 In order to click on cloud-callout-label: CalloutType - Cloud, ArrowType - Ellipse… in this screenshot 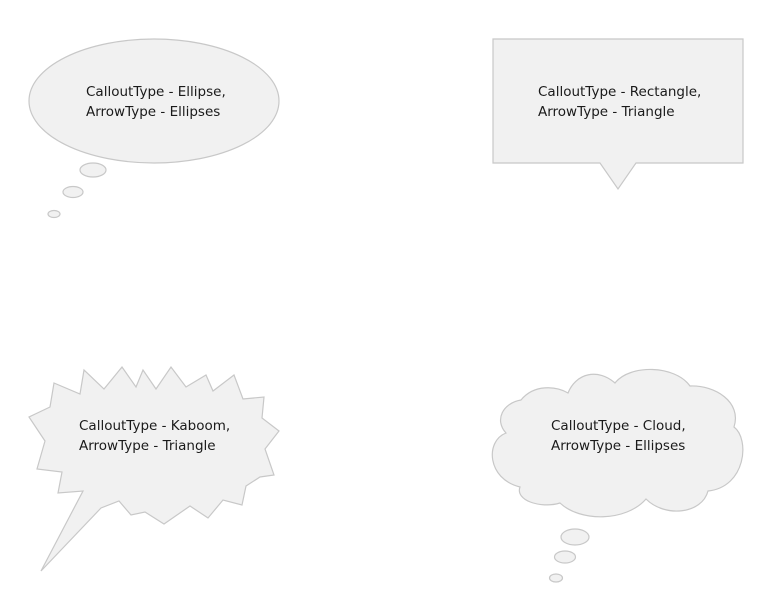, I will do `click(618, 436)`.